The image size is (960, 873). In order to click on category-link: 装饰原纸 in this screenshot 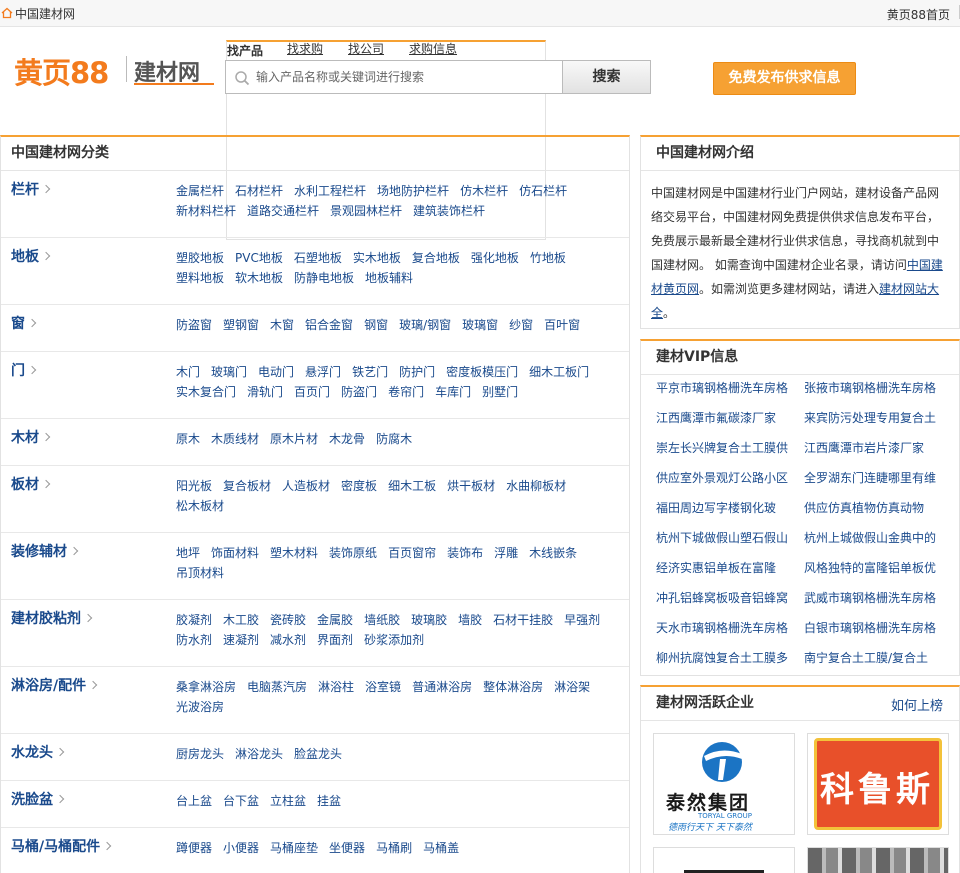, I will do `click(353, 553)`.